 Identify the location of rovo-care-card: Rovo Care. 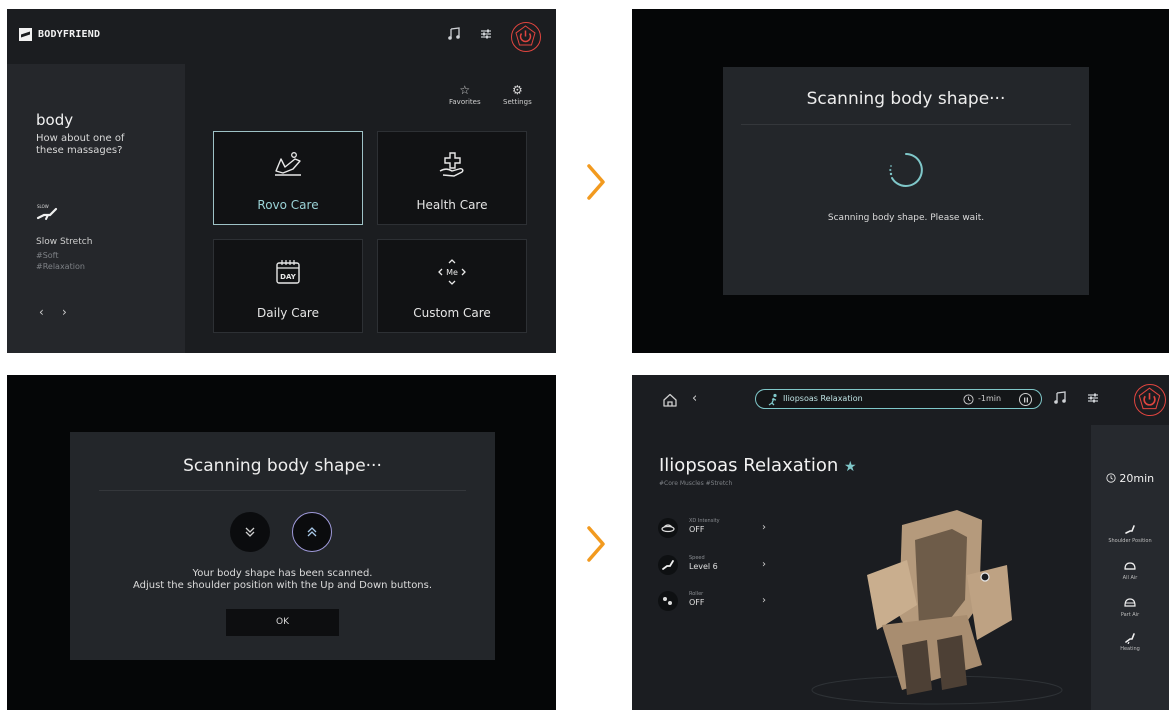
(288, 178).